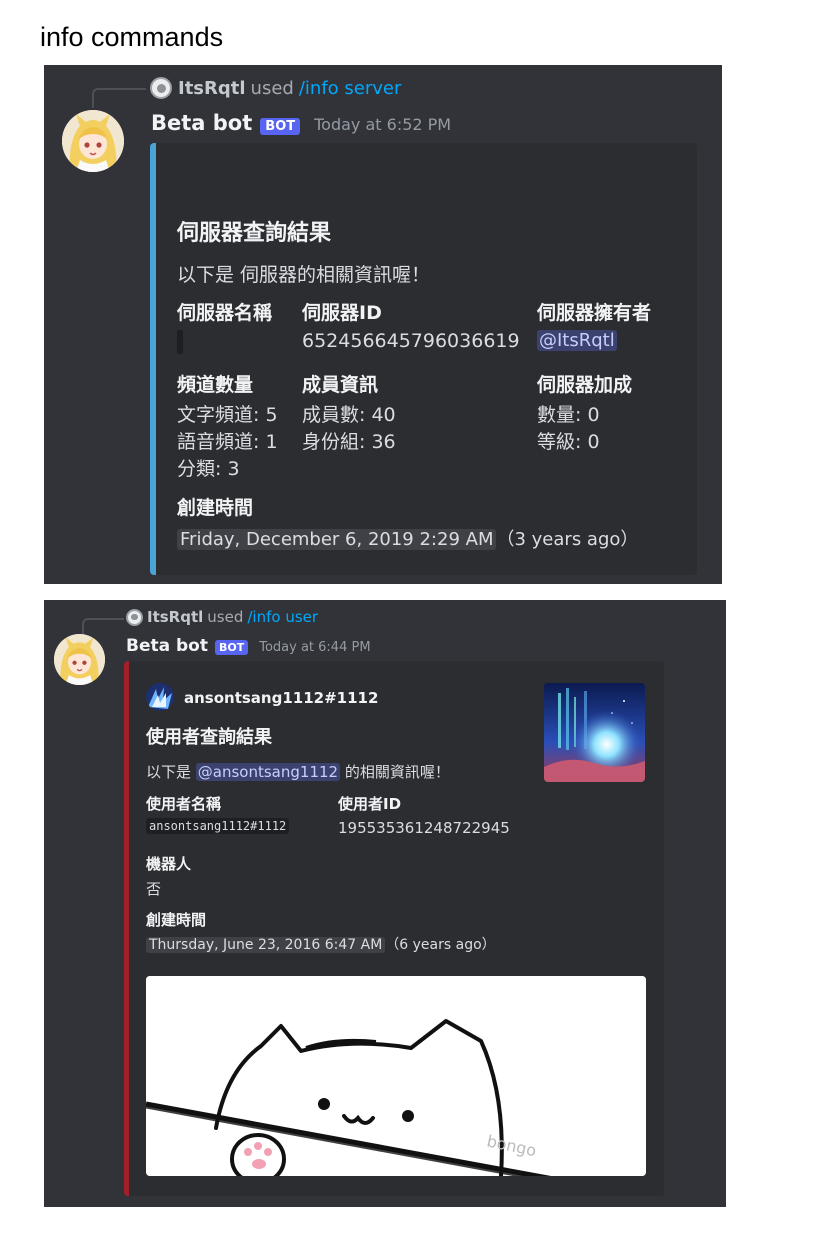 The width and height of the screenshot is (824, 1246). Describe the element at coordinates (411, 341) in the screenshot. I see `field-server-id-value: 652456645796036619` at that location.